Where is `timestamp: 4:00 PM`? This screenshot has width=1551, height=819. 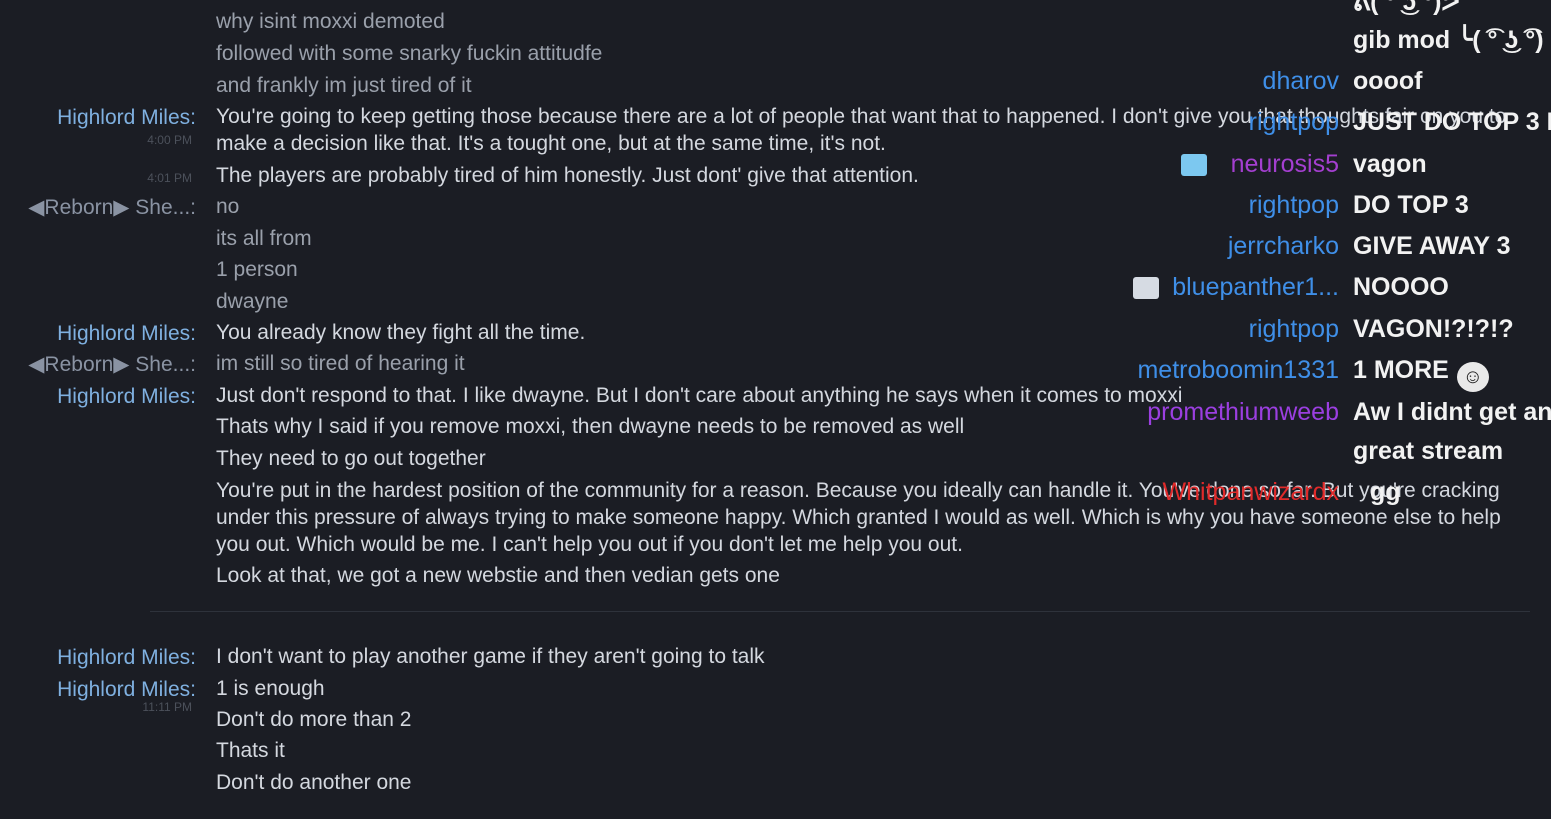 timestamp: 4:00 PM is located at coordinates (169, 140).